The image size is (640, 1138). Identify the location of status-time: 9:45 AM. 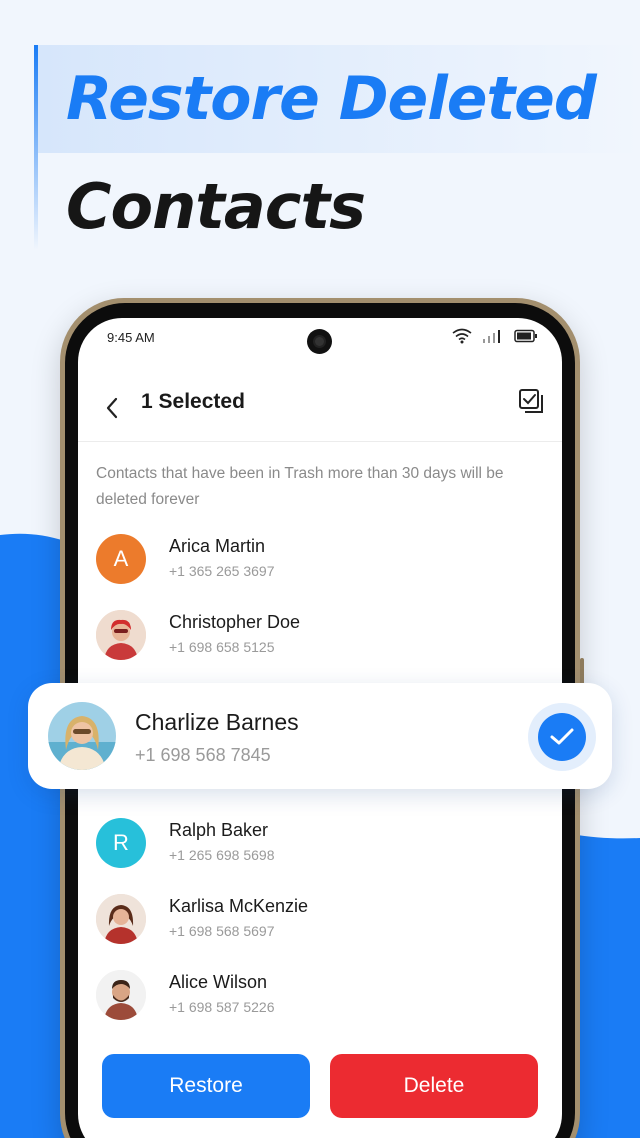
(131, 337).